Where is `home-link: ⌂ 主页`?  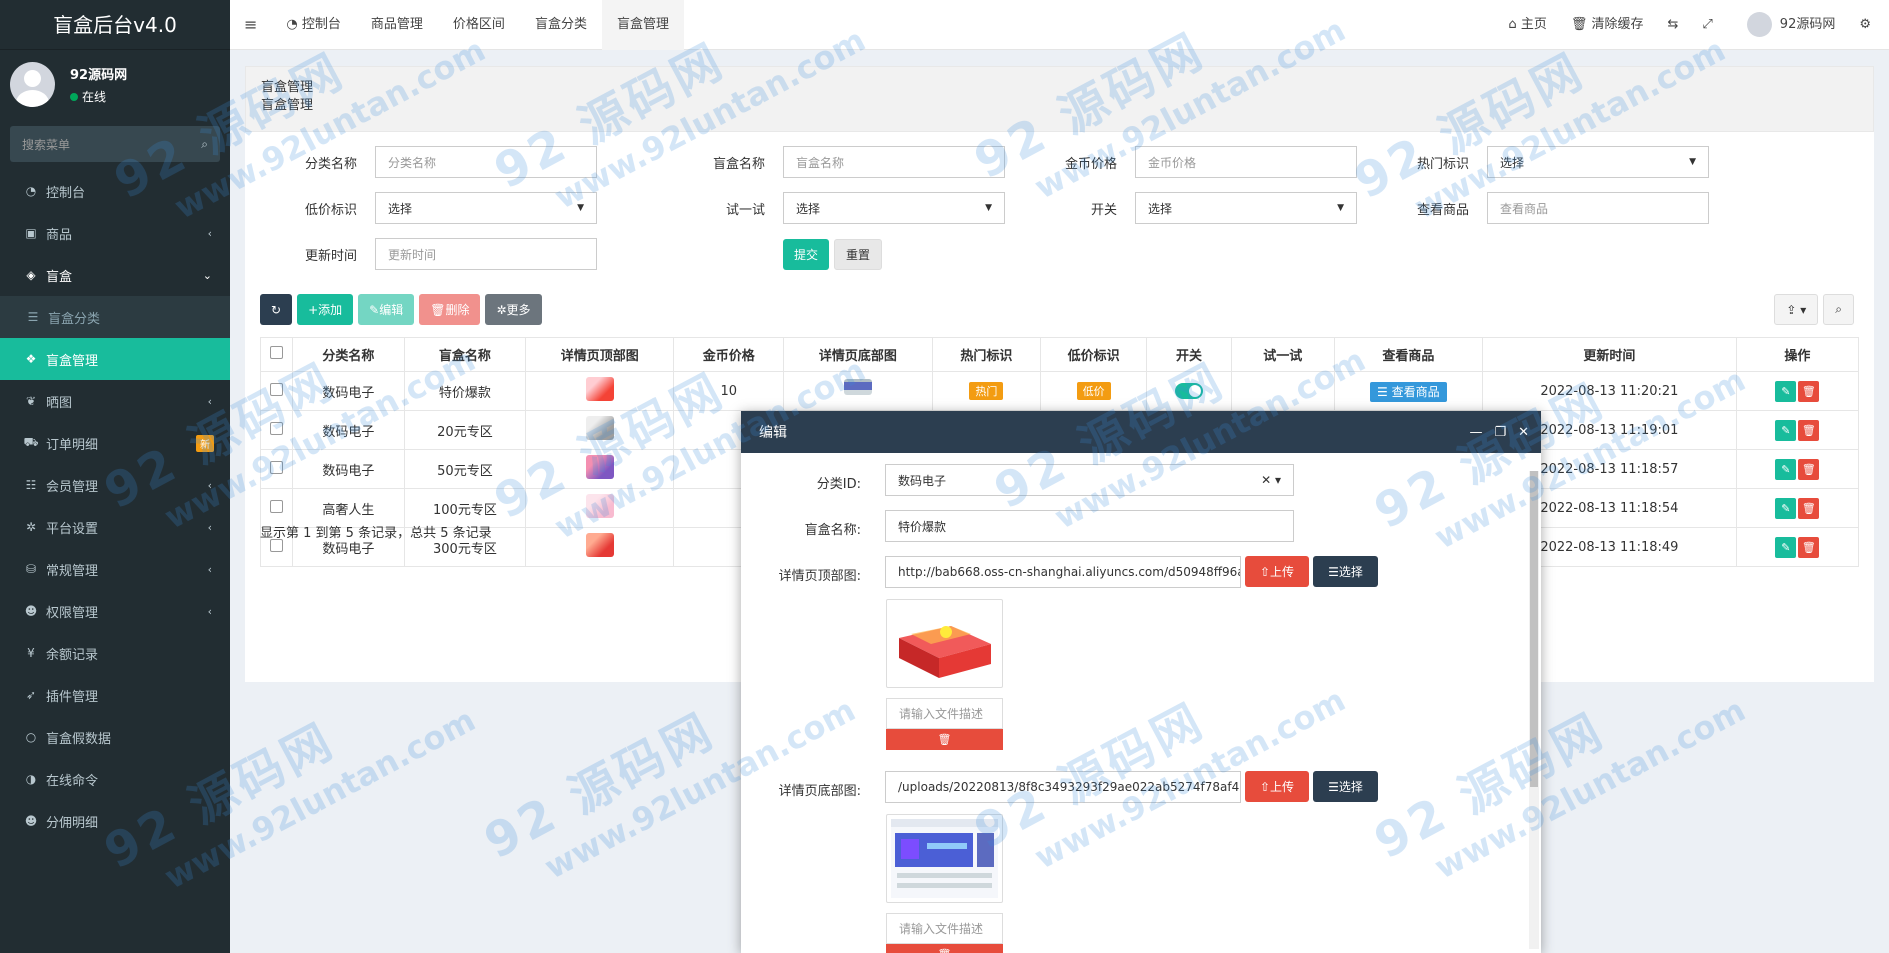
home-link: ⌂ 主页 is located at coordinates (1527, 25).